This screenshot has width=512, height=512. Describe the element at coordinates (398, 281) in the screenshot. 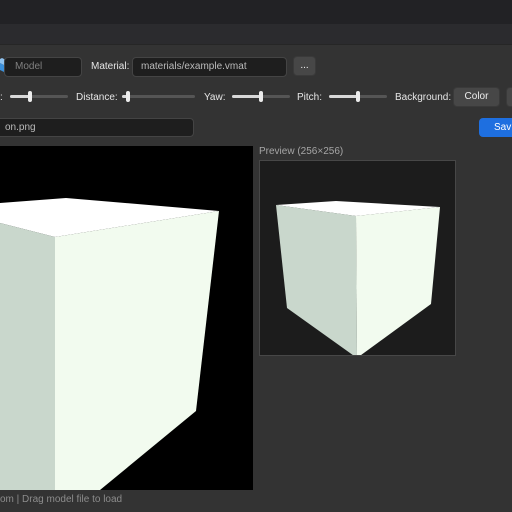

I see `preview-cube-right-face` at that location.